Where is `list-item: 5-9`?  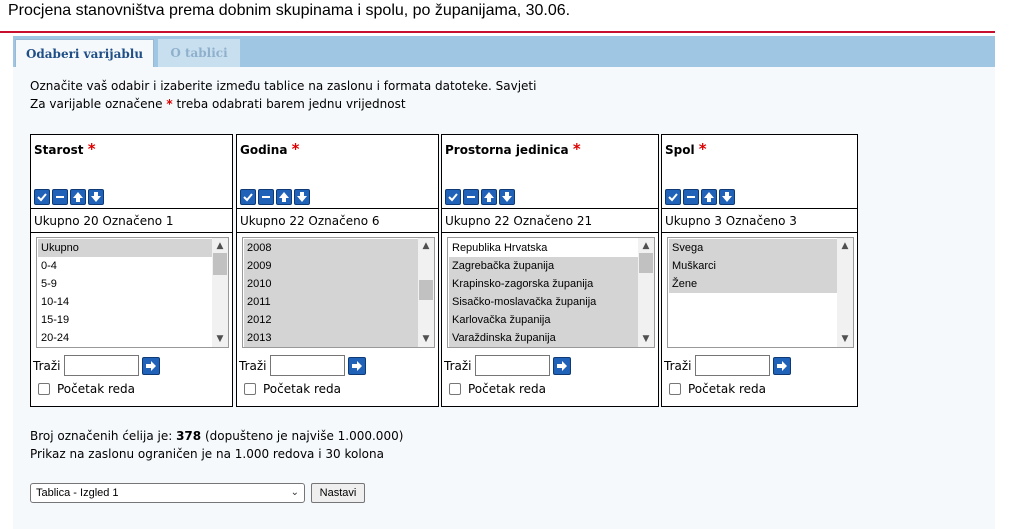
list-item: 5-9 is located at coordinates (125, 284).